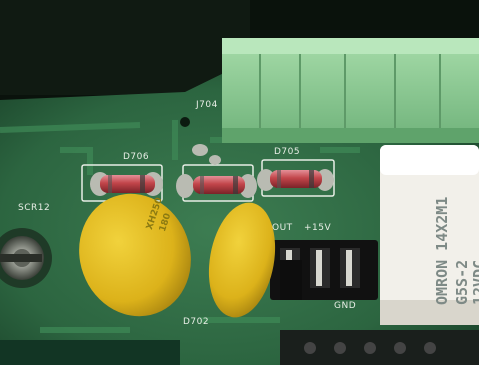  Describe the element at coordinates (136, 157) in the screenshot. I see `label-d706: D706` at that location.